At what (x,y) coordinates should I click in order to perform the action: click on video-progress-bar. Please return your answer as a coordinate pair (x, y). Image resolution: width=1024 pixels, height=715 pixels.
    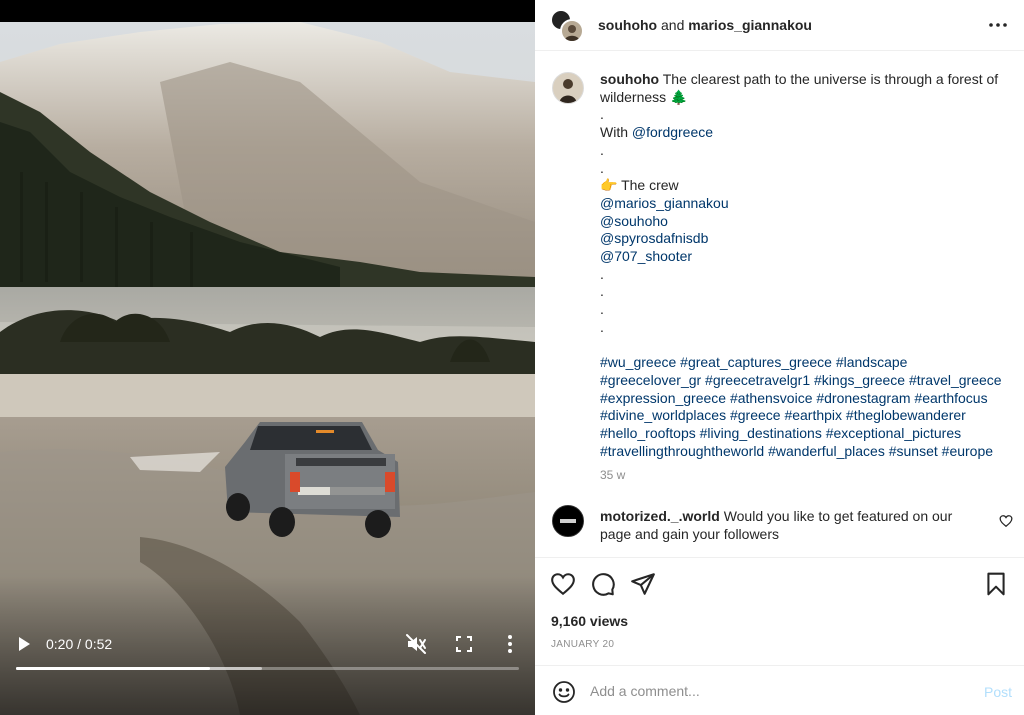
    Looking at the image, I should click on (267, 668).